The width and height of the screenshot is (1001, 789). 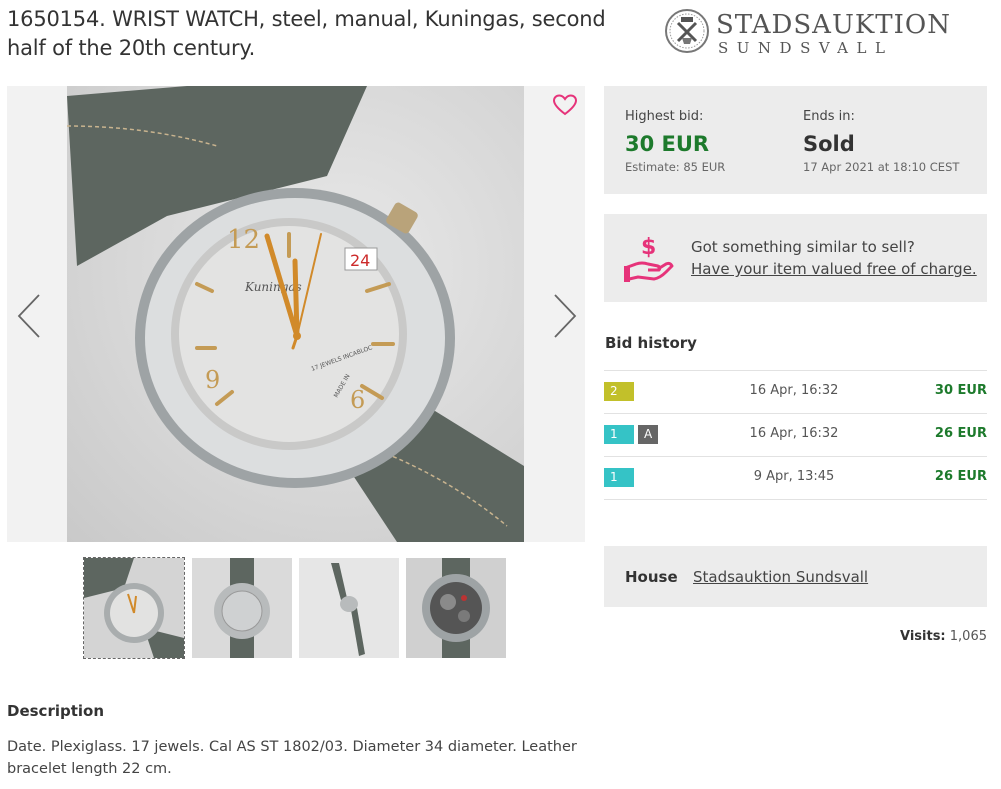 What do you see at coordinates (780, 577) in the screenshot?
I see `house-link: Stadsauktion Sundsvall` at bounding box center [780, 577].